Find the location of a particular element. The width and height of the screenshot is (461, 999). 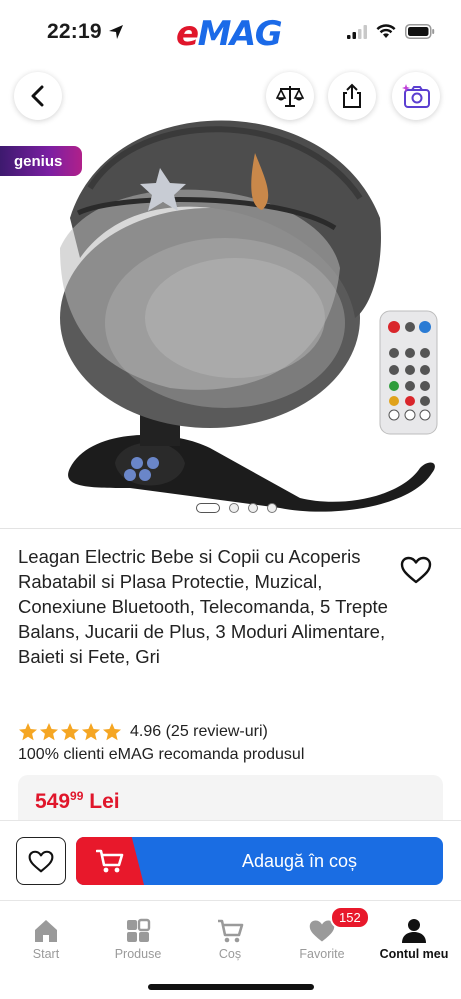

star-rating is located at coordinates (70, 732).